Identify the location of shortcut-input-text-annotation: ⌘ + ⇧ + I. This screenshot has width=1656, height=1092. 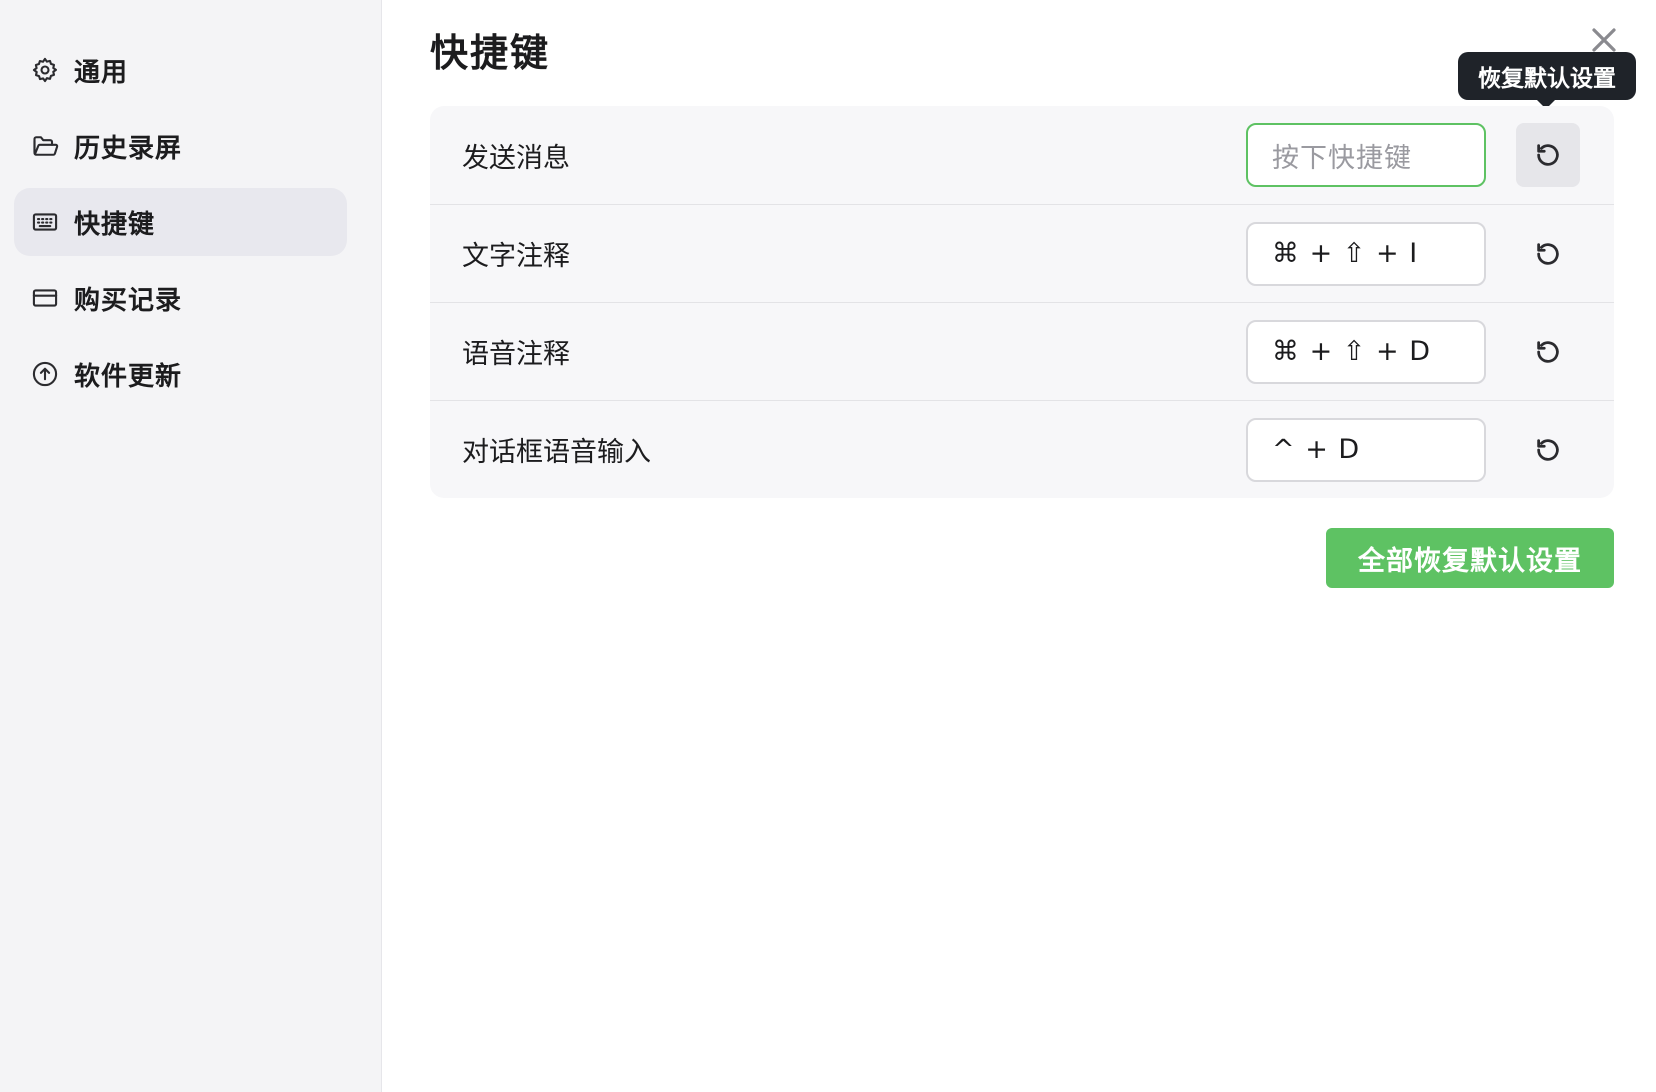
(1366, 253).